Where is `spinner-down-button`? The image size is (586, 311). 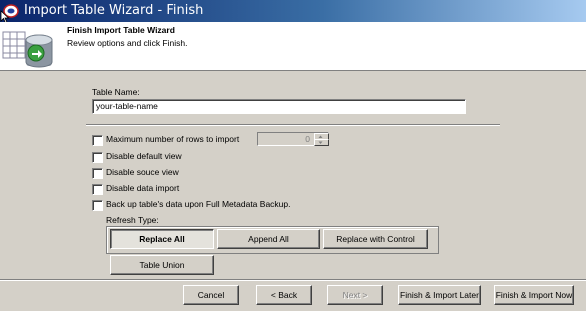 spinner-down-button is located at coordinates (321, 142).